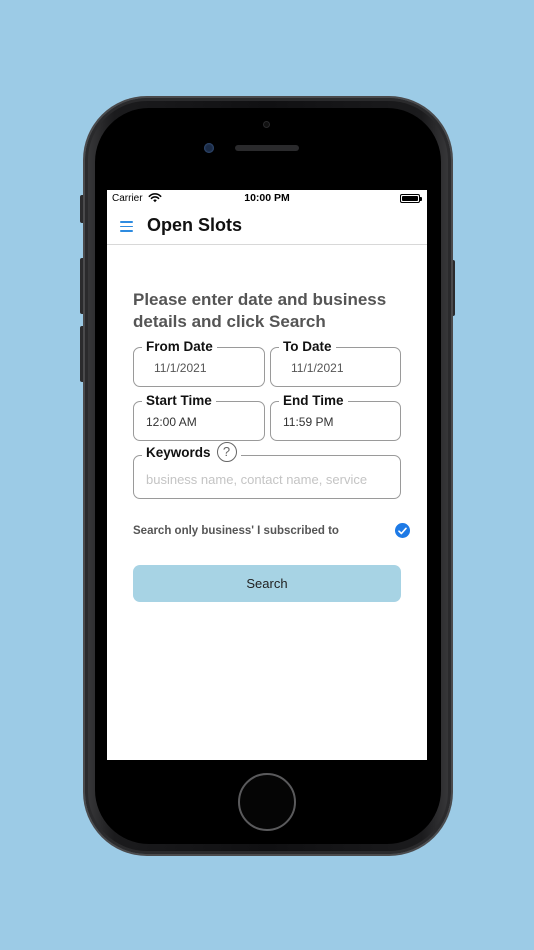 Image resolution: width=534 pixels, height=950 pixels. What do you see at coordinates (180, 368) in the screenshot?
I see `from-date-value: 11/1/2021` at bounding box center [180, 368].